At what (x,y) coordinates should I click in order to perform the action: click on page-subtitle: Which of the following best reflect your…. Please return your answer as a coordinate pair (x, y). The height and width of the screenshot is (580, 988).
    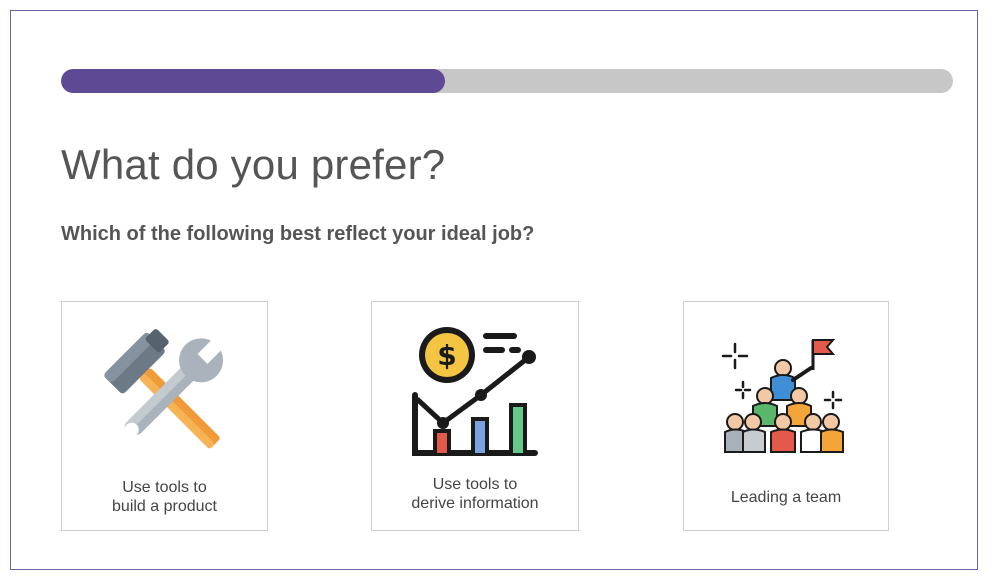
    Looking at the image, I should click on (298, 234).